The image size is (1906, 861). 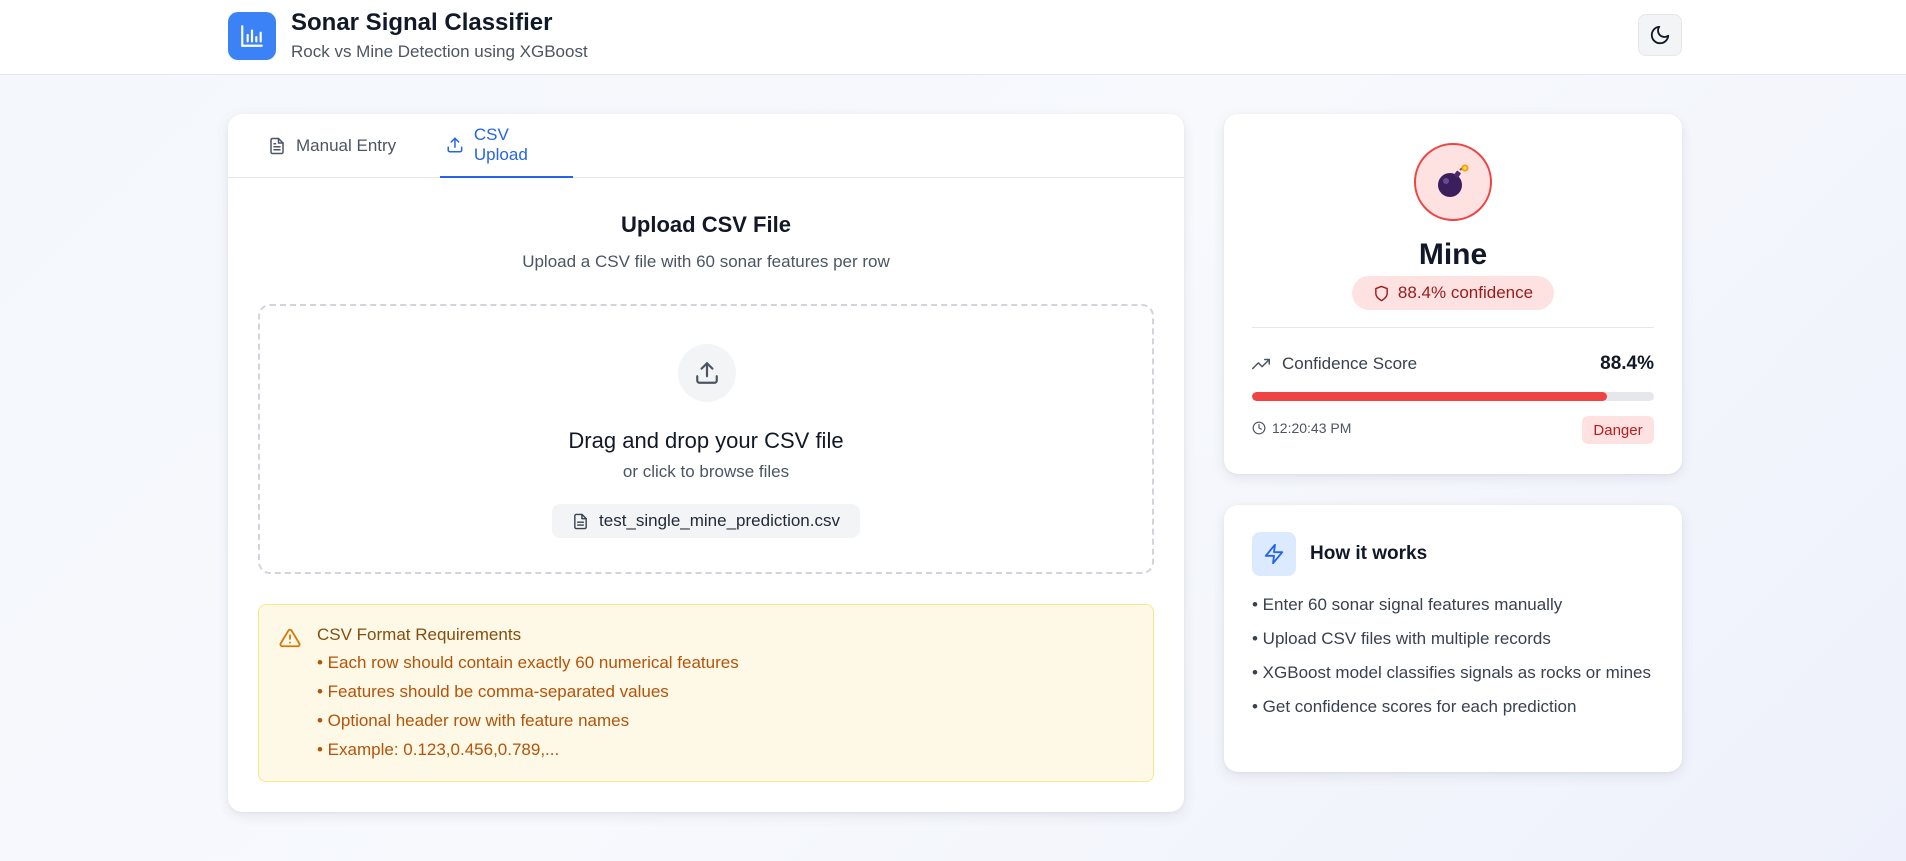 What do you see at coordinates (500, 144) in the screenshot?
I see `tab-label: CSV Upload` at bounding box center [500, 144].